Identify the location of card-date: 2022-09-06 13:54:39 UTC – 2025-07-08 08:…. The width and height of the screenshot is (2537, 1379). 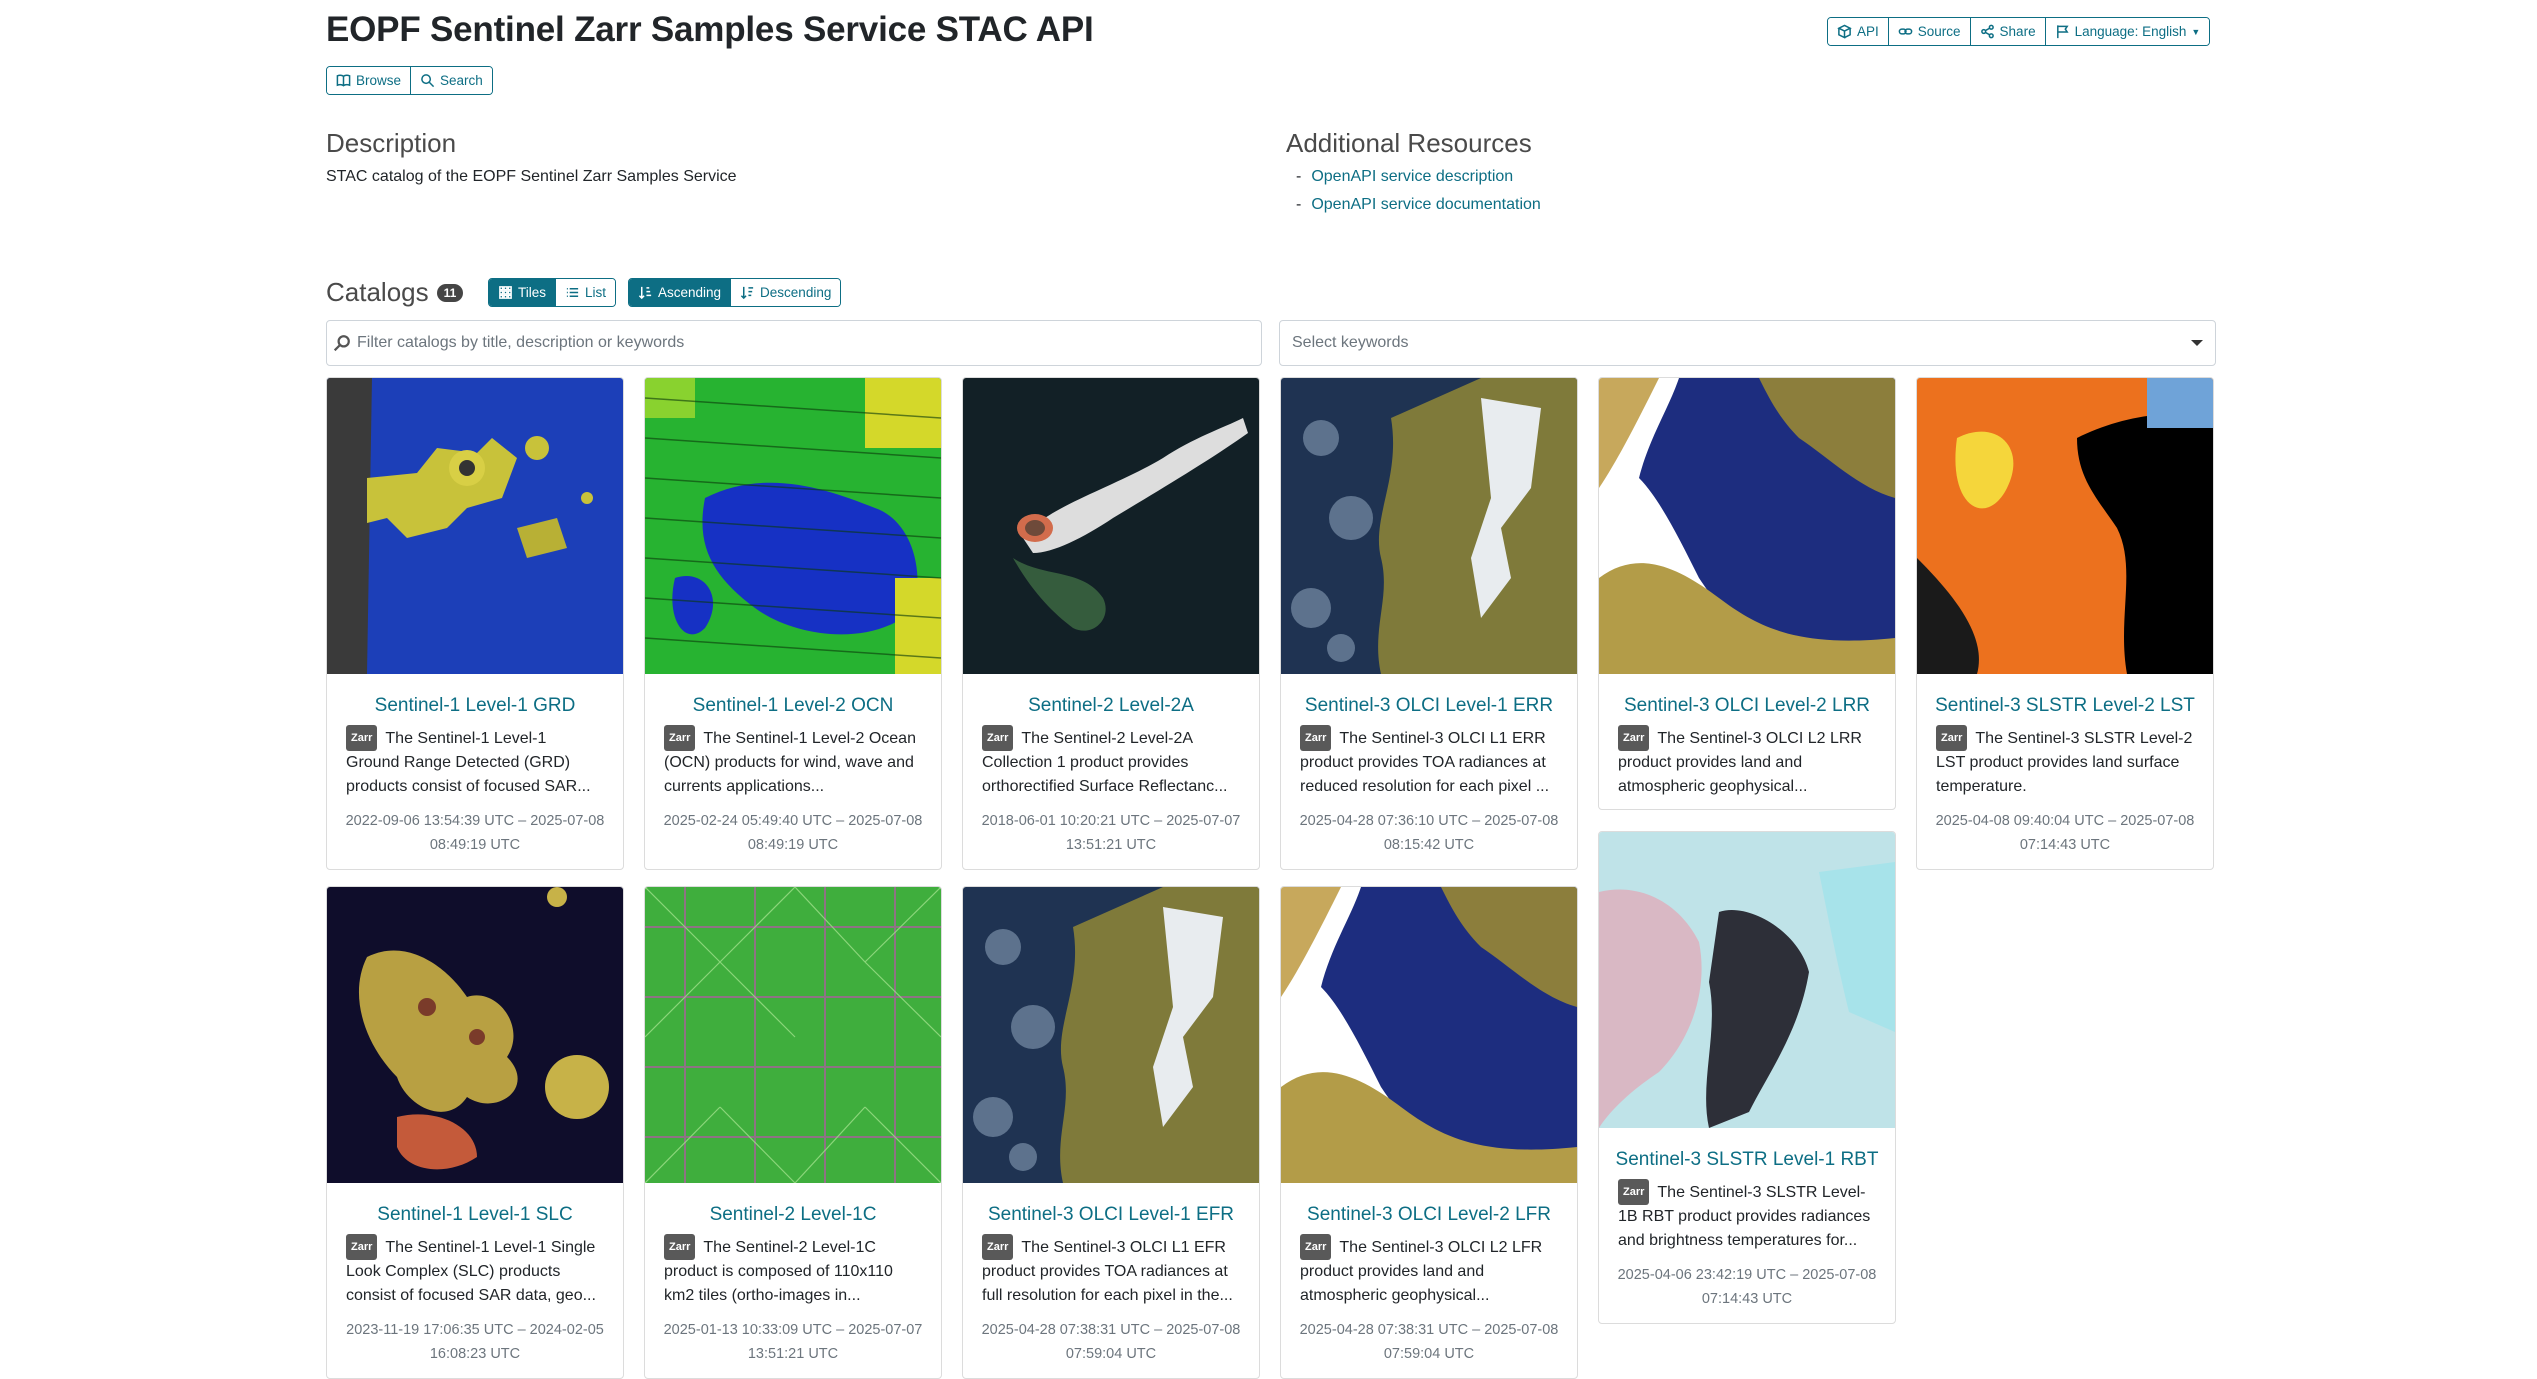
(475, 833).